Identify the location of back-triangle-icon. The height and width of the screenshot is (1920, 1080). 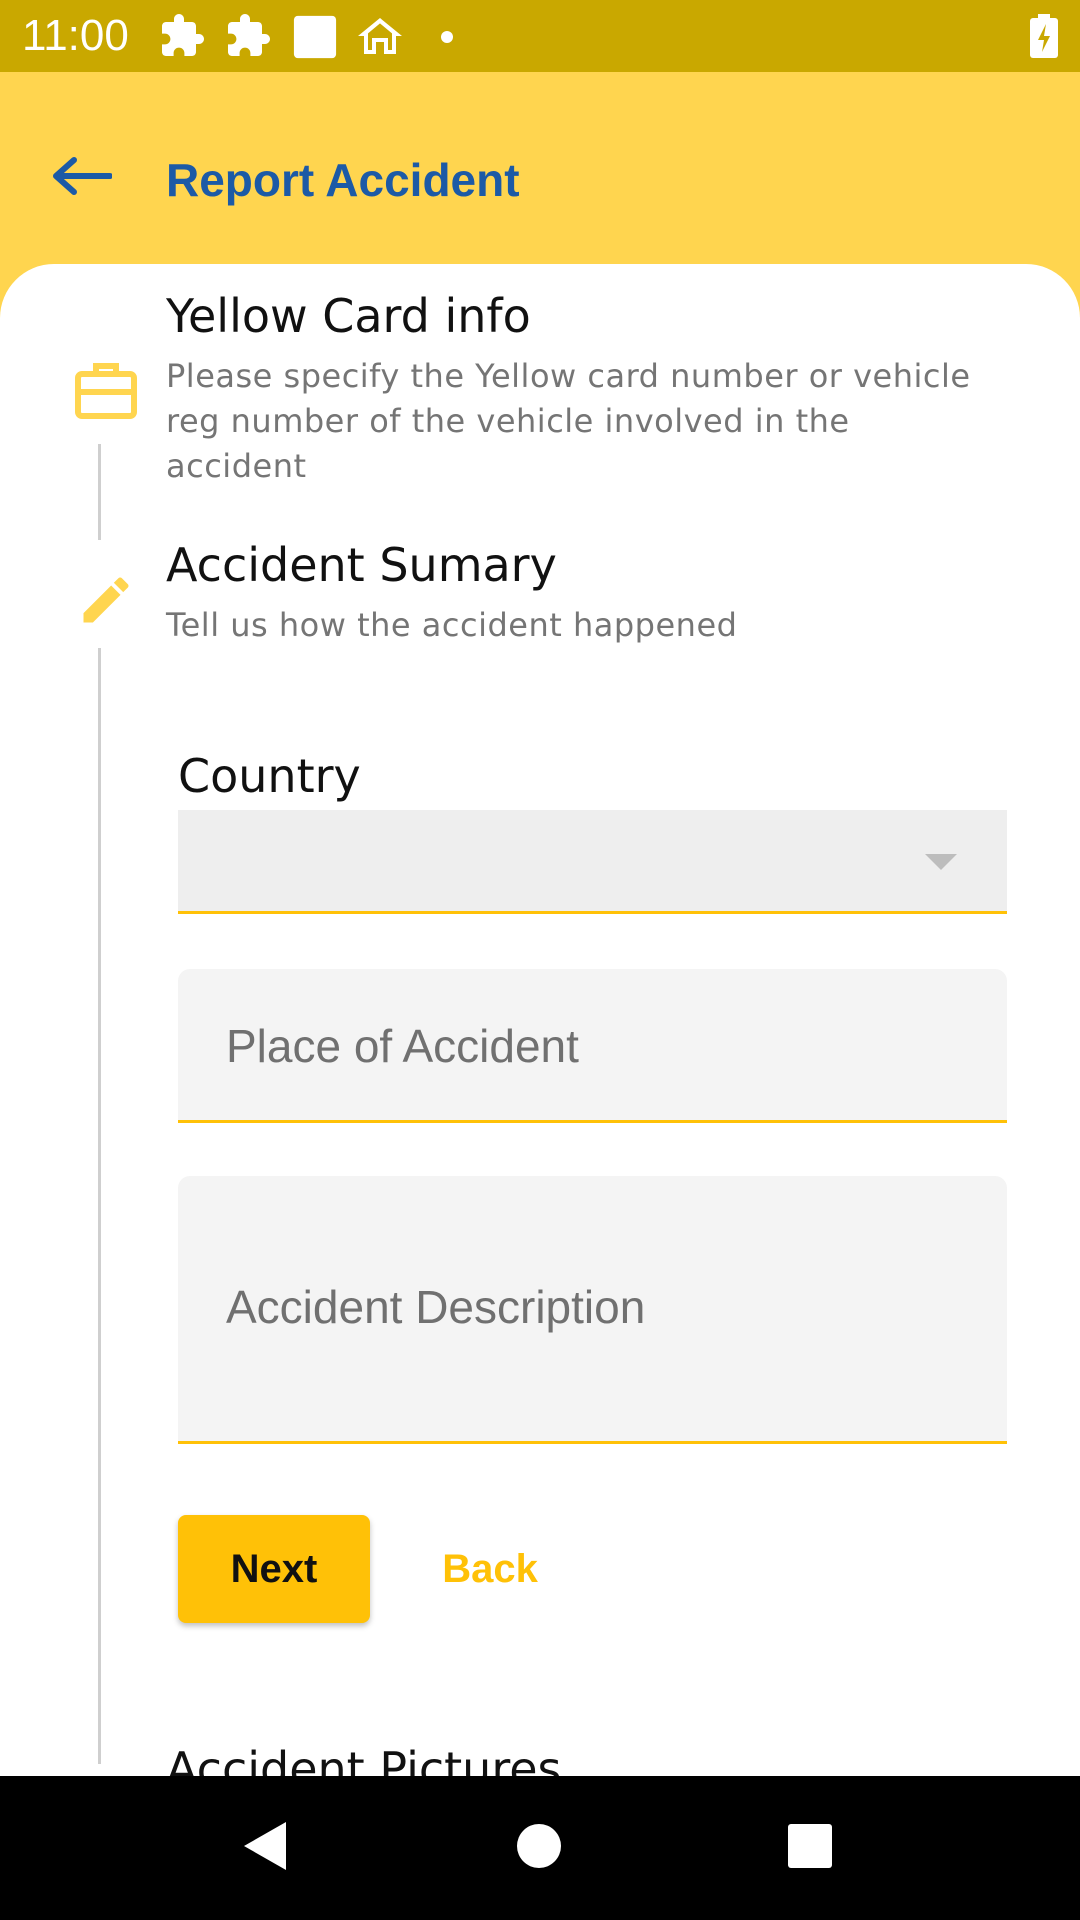
(265, 1848).